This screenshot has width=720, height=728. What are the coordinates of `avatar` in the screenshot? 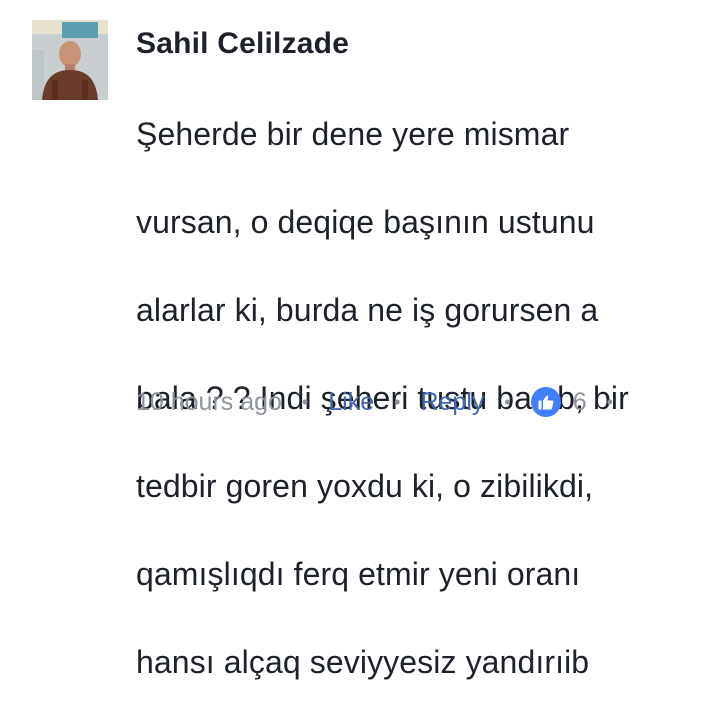 It's located at (70, 60).